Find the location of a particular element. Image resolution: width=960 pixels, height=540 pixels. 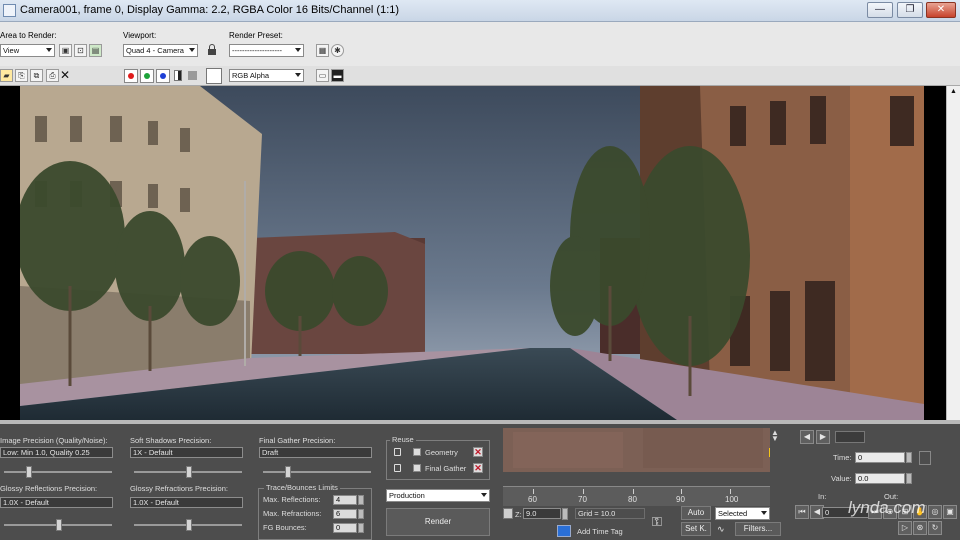

display-channel-dropdown: RGB Alpha is located at coordinates (266, 75).